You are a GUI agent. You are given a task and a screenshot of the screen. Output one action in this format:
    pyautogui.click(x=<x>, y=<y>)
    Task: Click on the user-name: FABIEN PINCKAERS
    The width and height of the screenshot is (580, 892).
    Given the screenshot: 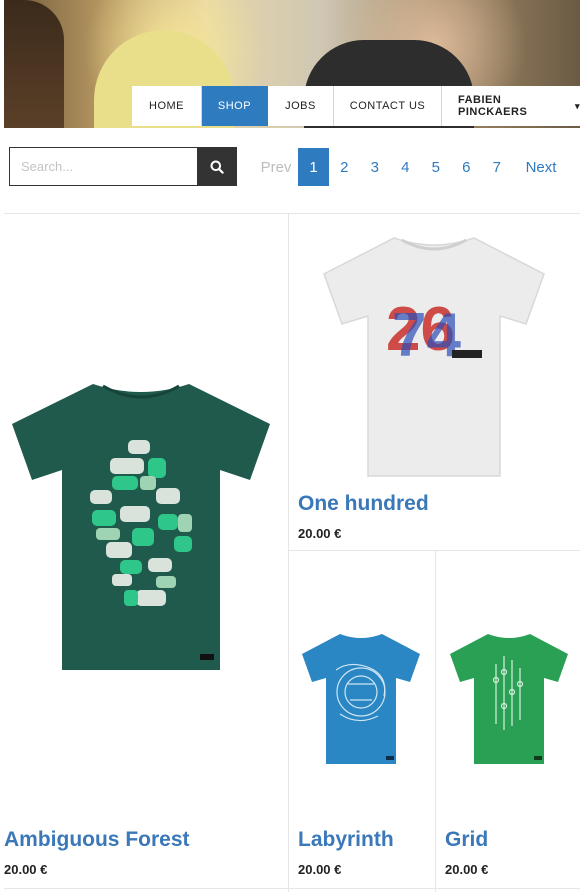 What is the action you would take?
    pyautogui.click(x=493, y=106)
    